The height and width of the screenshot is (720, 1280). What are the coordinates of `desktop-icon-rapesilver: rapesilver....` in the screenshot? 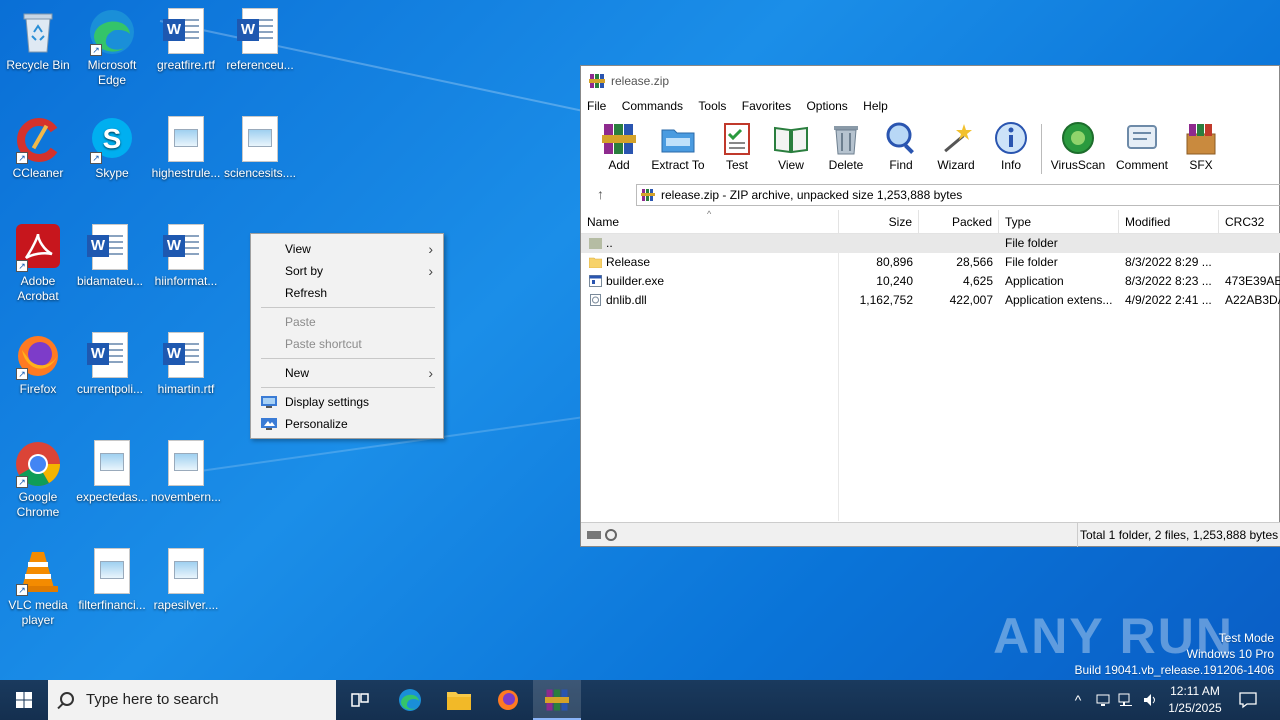 It's located at (186, 580).